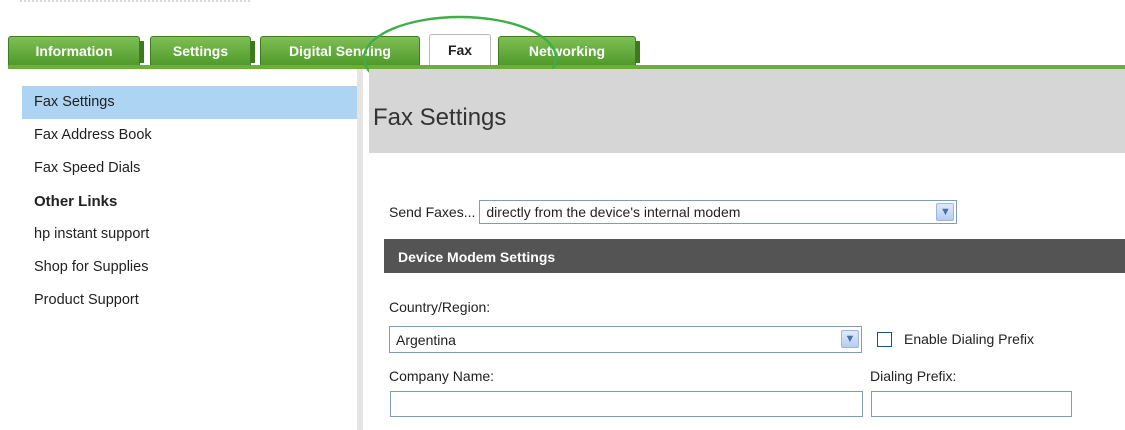  What do you see at coordinates (189, 300) in the screenshot?
I see `link-product-support: Product Support` at bounding box center [189, 300].